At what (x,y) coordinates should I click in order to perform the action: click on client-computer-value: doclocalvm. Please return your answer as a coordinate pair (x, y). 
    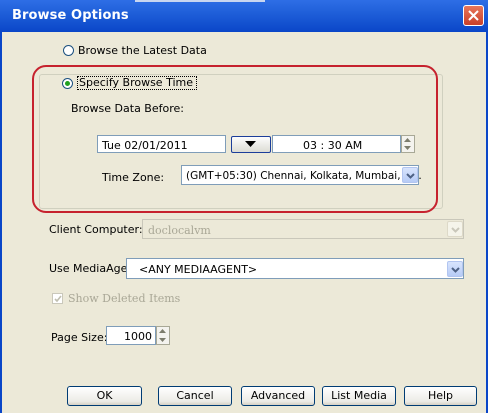
    Looking at the image, I should click on (179, 230).